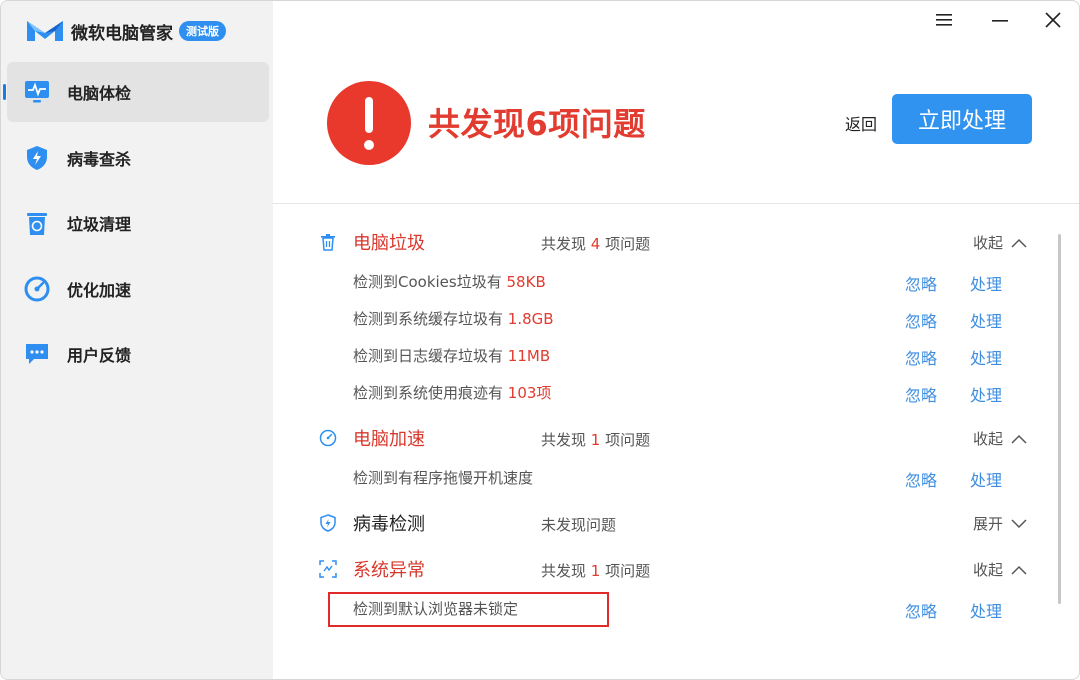 This screenshot has height=680, width=1080. Describe the element at coordinates (452, 356) in the screenshot. I see `issue-text: 检测到日志缓存垃圾有 11MB` at that location.